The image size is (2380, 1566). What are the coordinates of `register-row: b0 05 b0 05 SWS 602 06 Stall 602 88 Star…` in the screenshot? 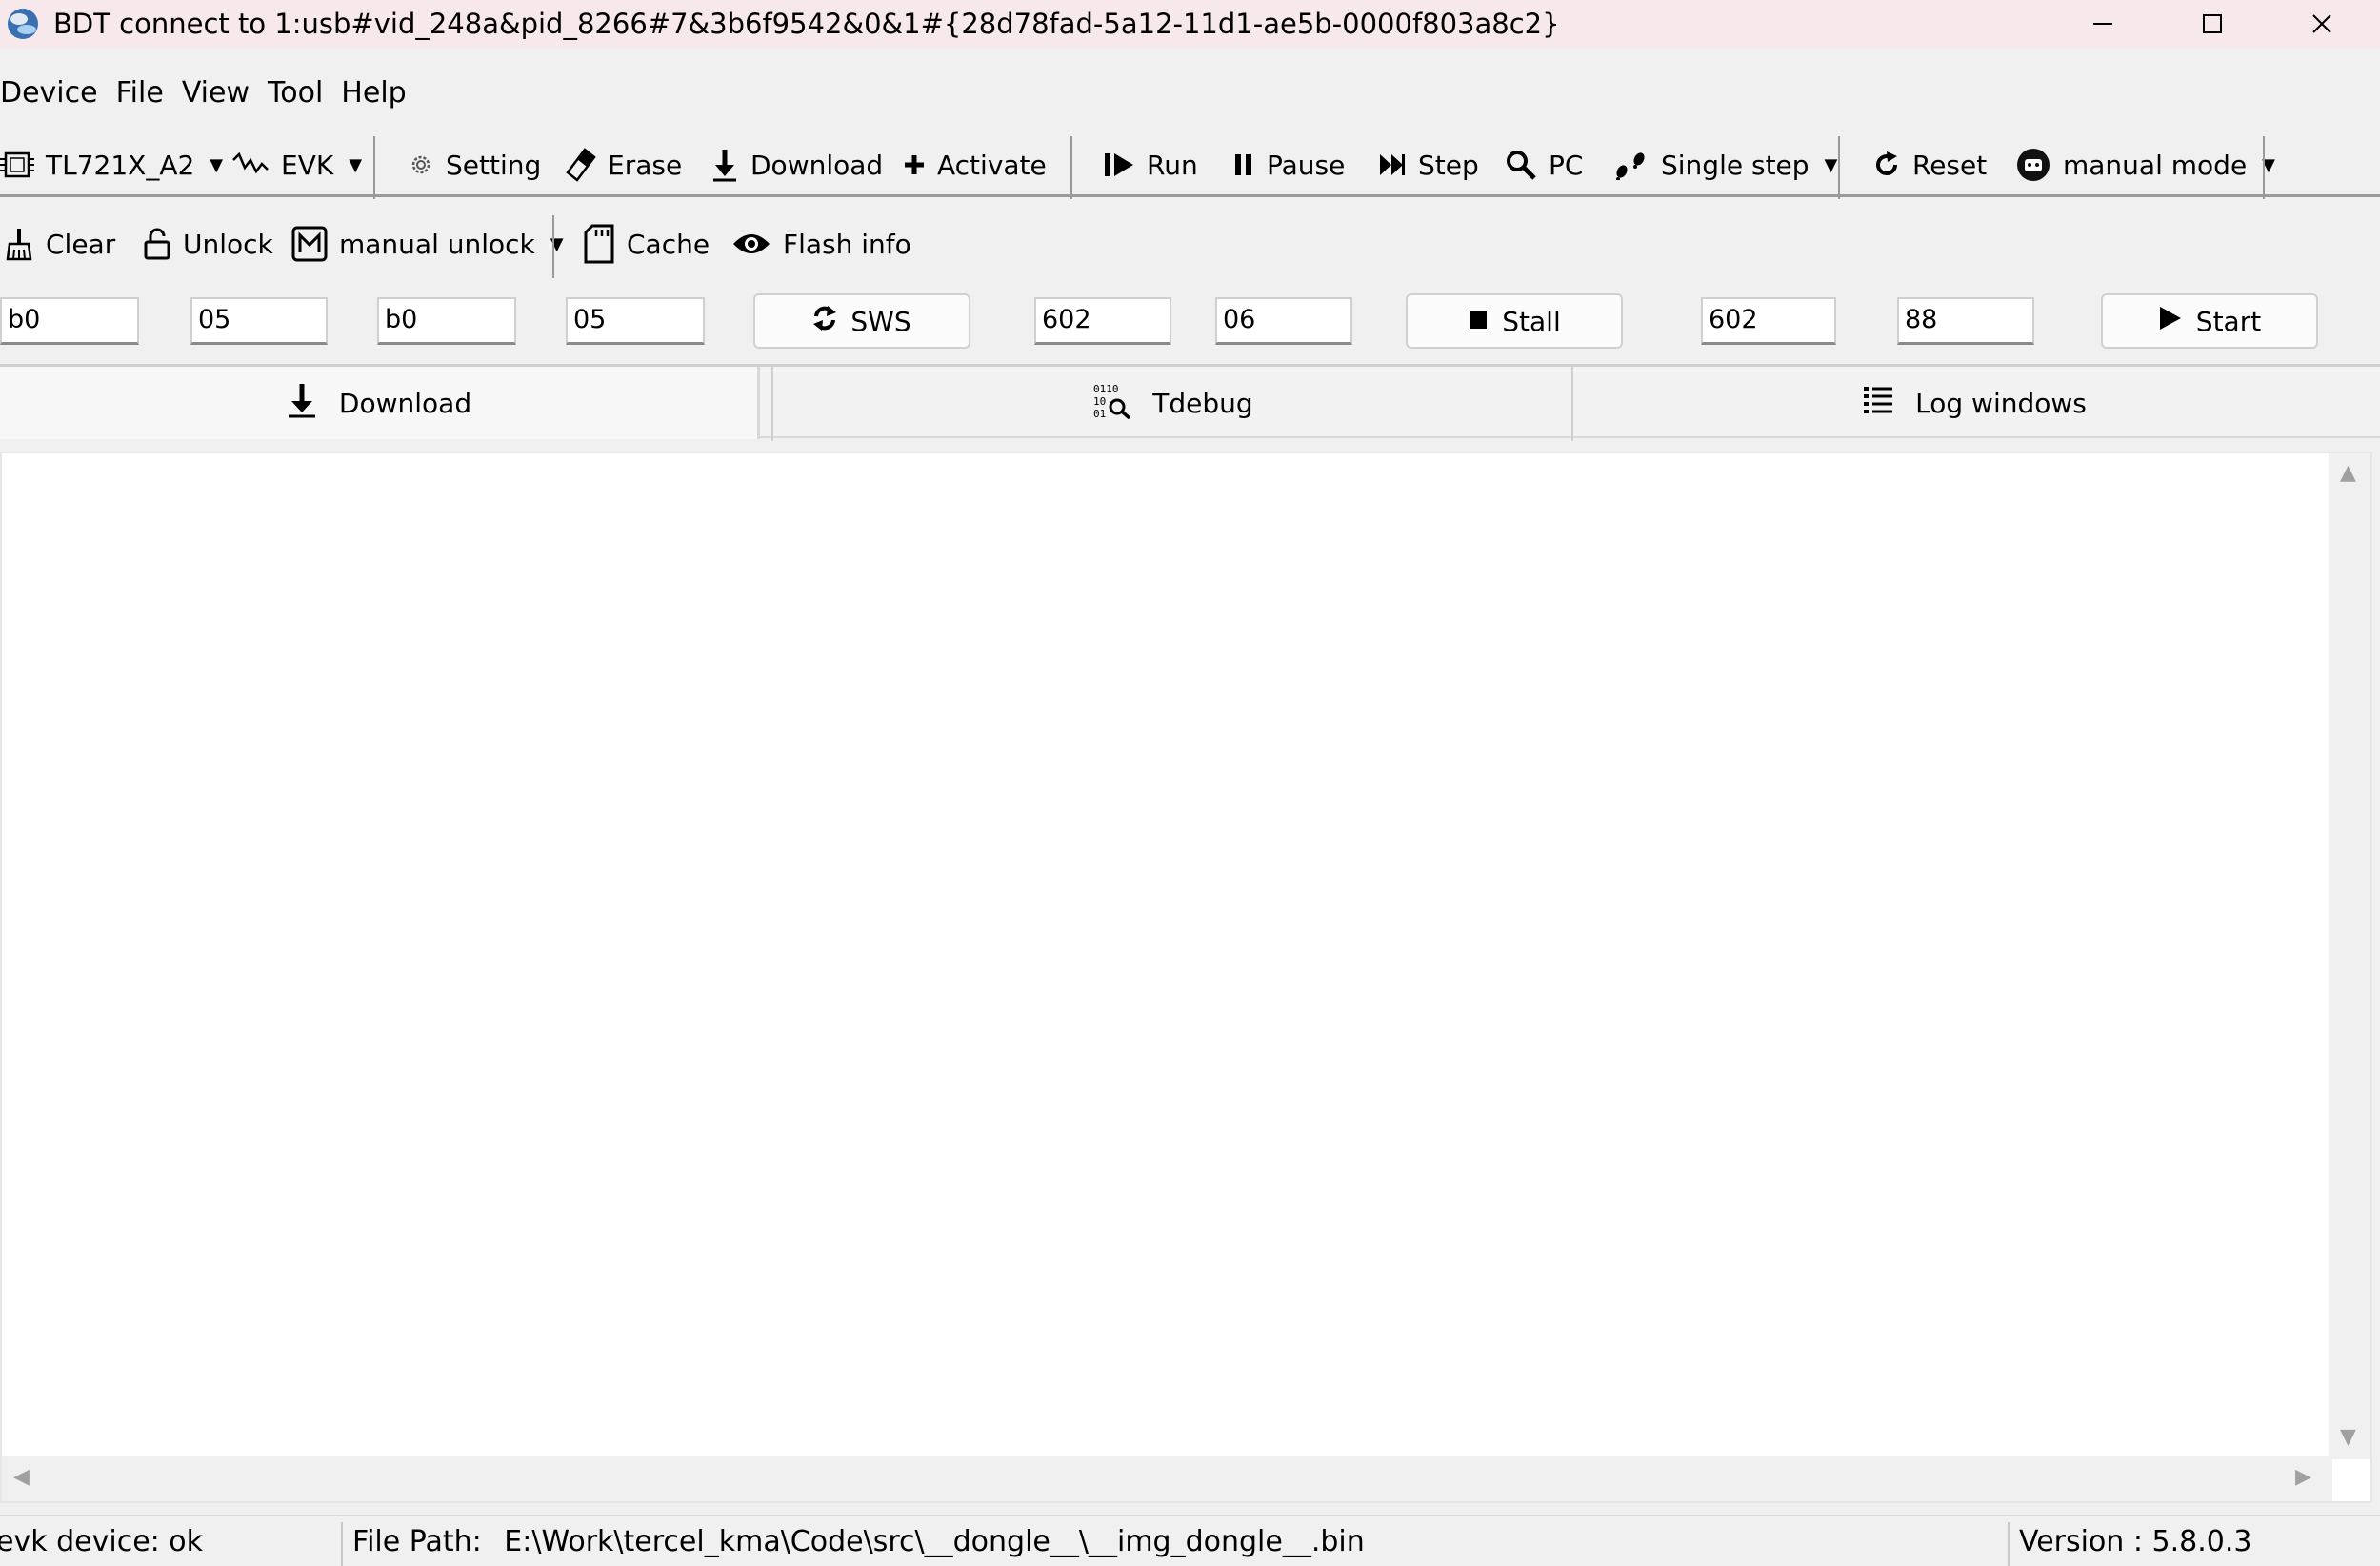 It's located at (1190, 322).